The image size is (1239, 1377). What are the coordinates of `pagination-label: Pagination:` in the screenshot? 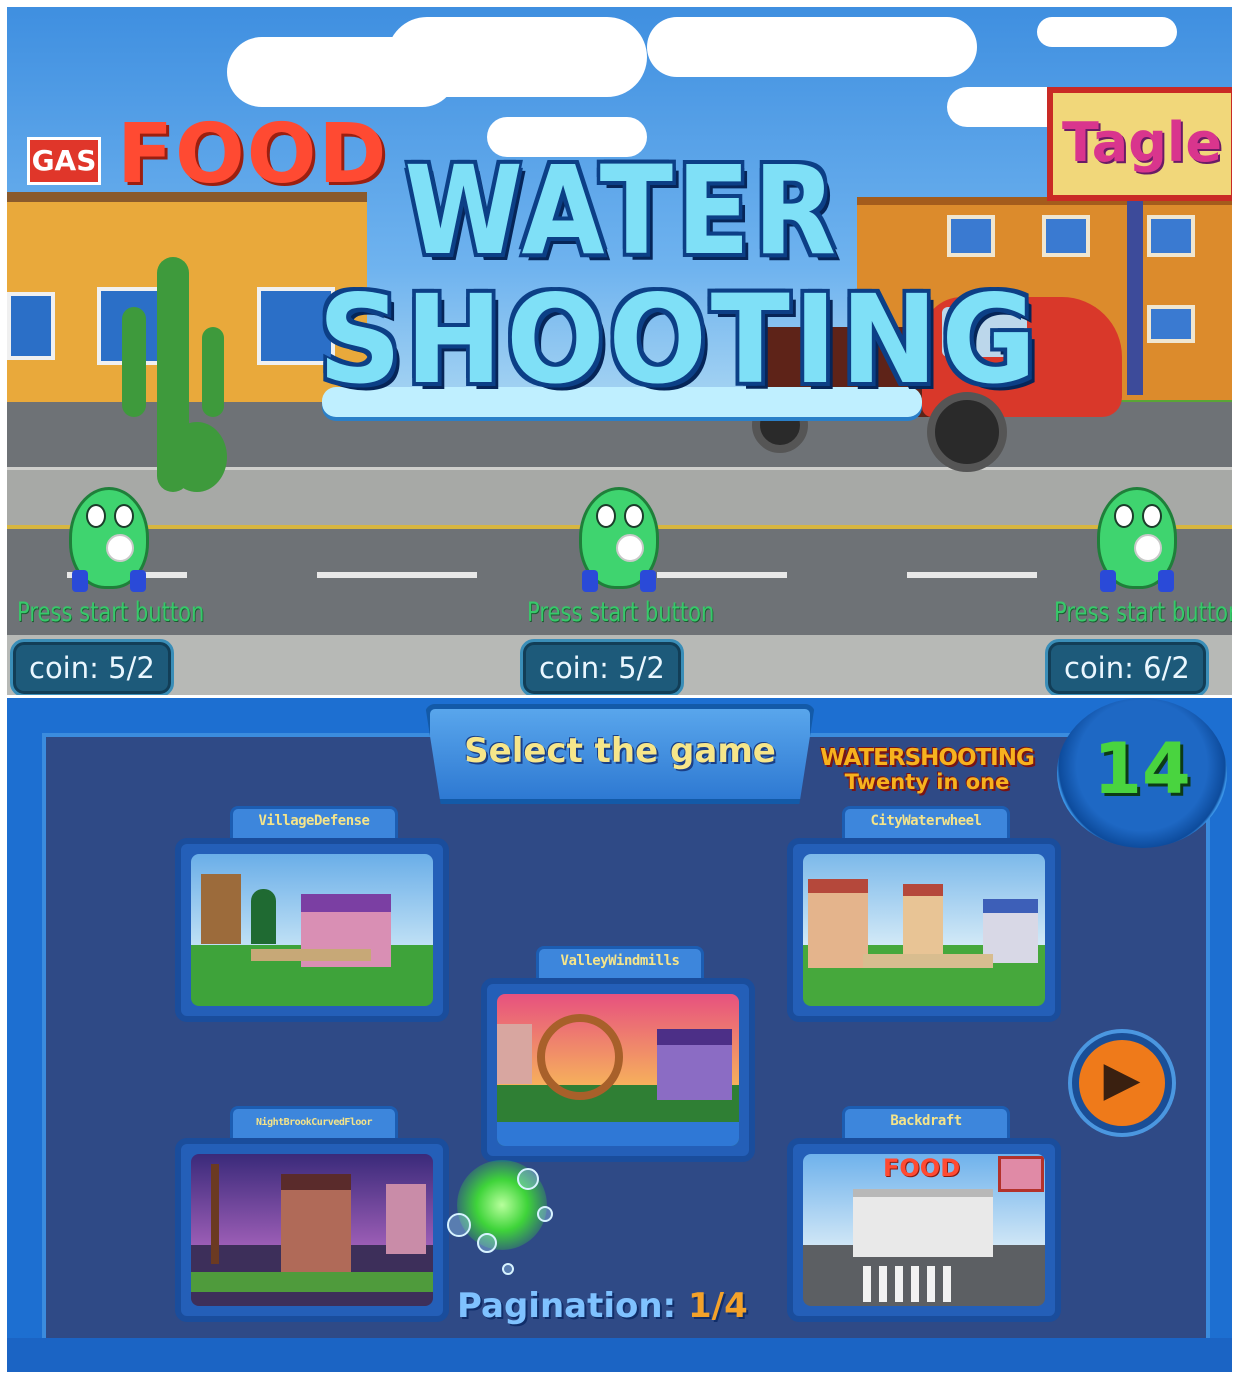 It's located at (567, 1306).